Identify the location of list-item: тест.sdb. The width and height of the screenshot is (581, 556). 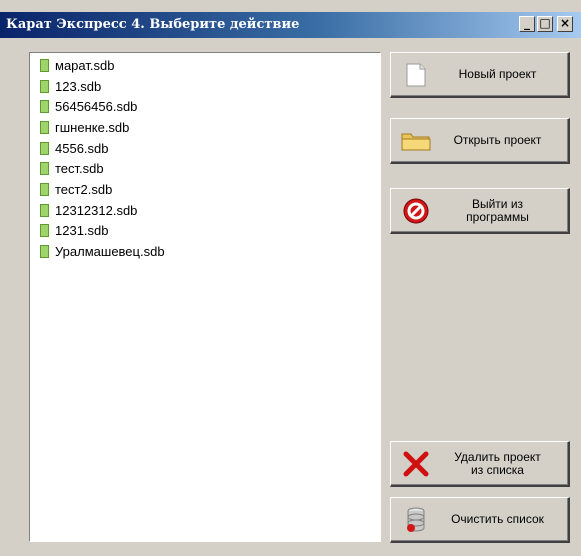
(210, 168).